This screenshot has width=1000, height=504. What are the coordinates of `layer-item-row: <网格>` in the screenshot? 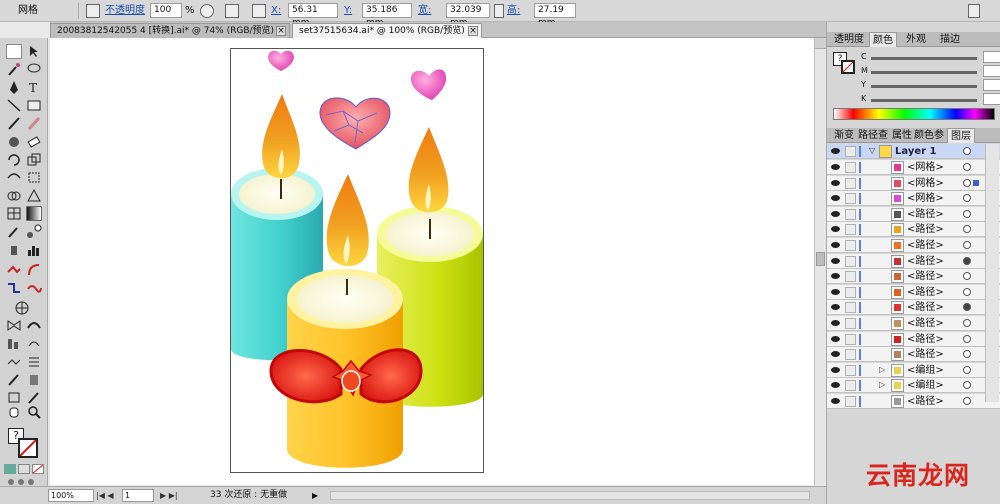 It's located at (913, 183).